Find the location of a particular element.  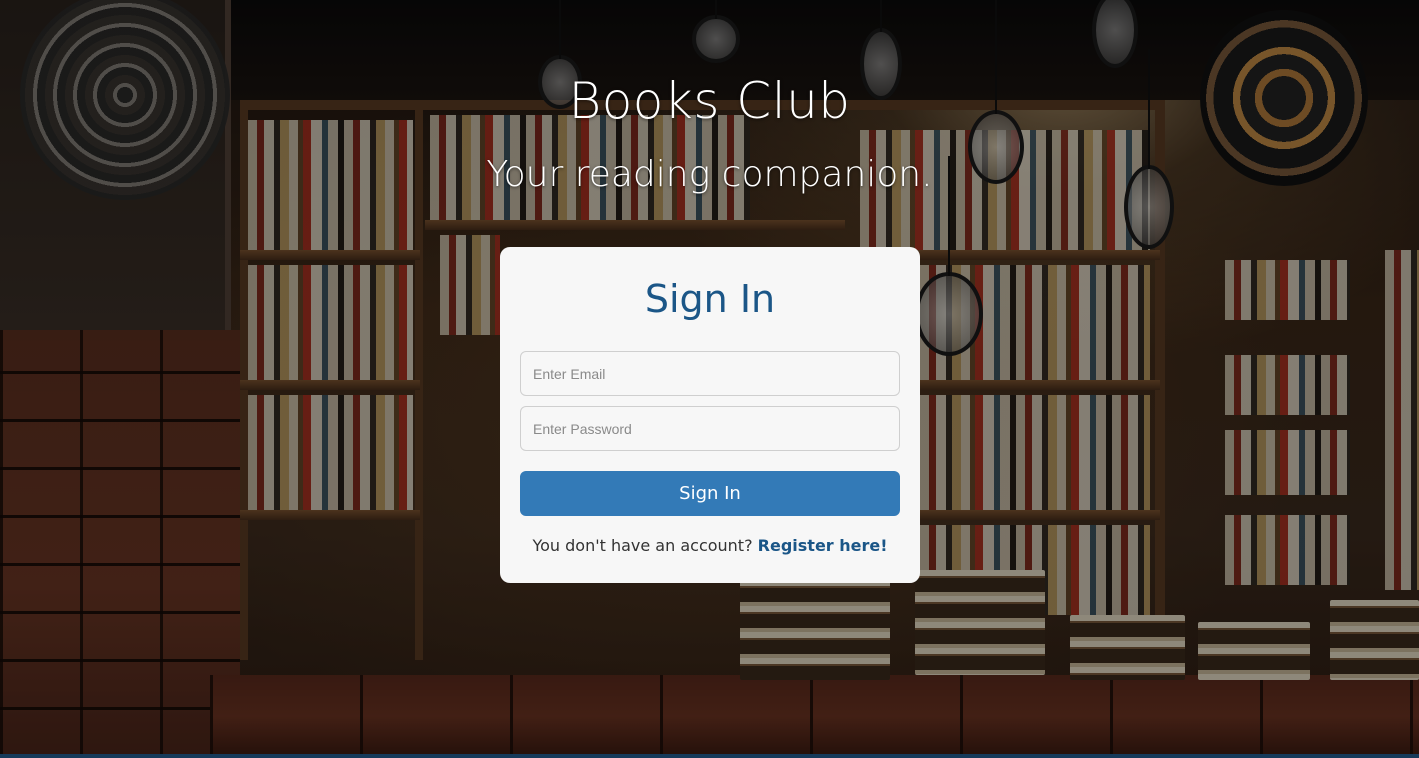

bottom-strip is located at coordinates (709, 756).